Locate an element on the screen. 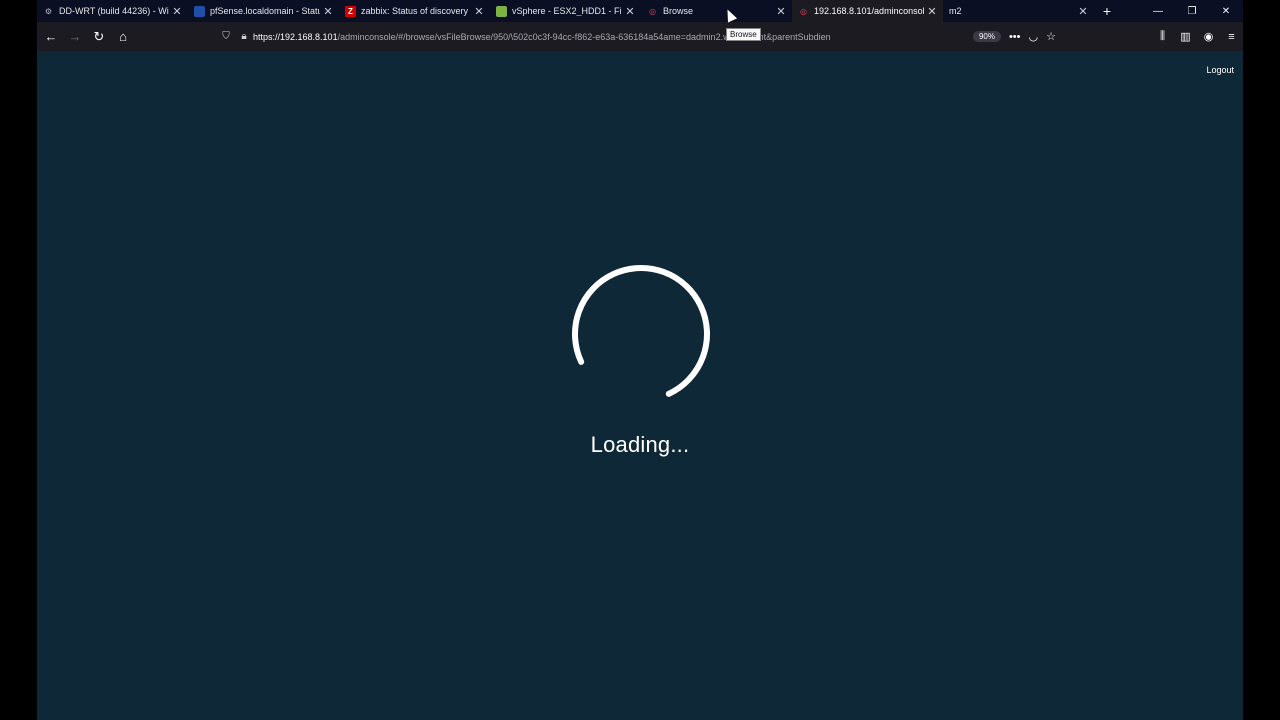 The width and height of the screenshot is (1280, 720). tab-dd-wrt: ⚙ DD-WRT (build 44236) - Win ✕ is located at coordinates (112, 11).